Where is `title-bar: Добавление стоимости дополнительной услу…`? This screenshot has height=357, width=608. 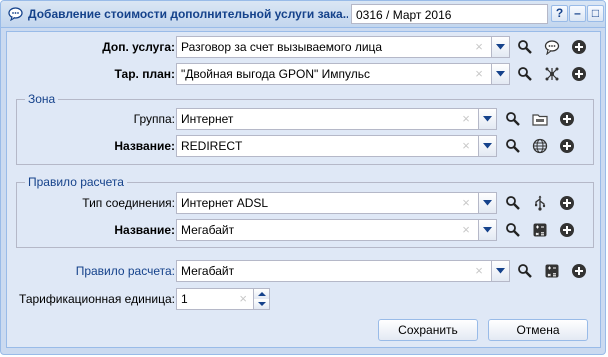
title-bar: Добавление стоимости дополнительной услу… is located at coordinates (303, 14).